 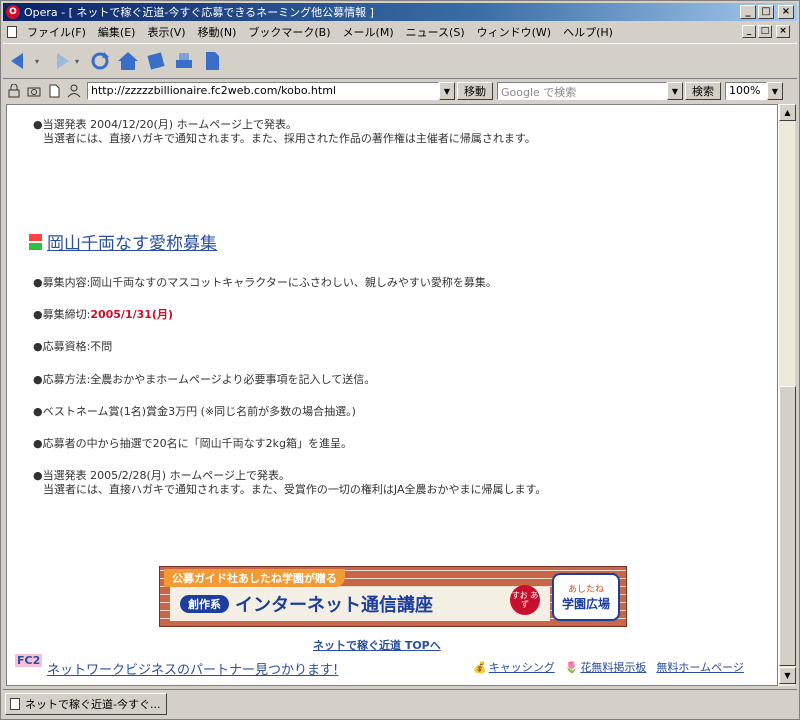 What do you see at coordinates (703, 91) in the screenshot?
I see `search-button: 検索` at bounding box center [703, 91].